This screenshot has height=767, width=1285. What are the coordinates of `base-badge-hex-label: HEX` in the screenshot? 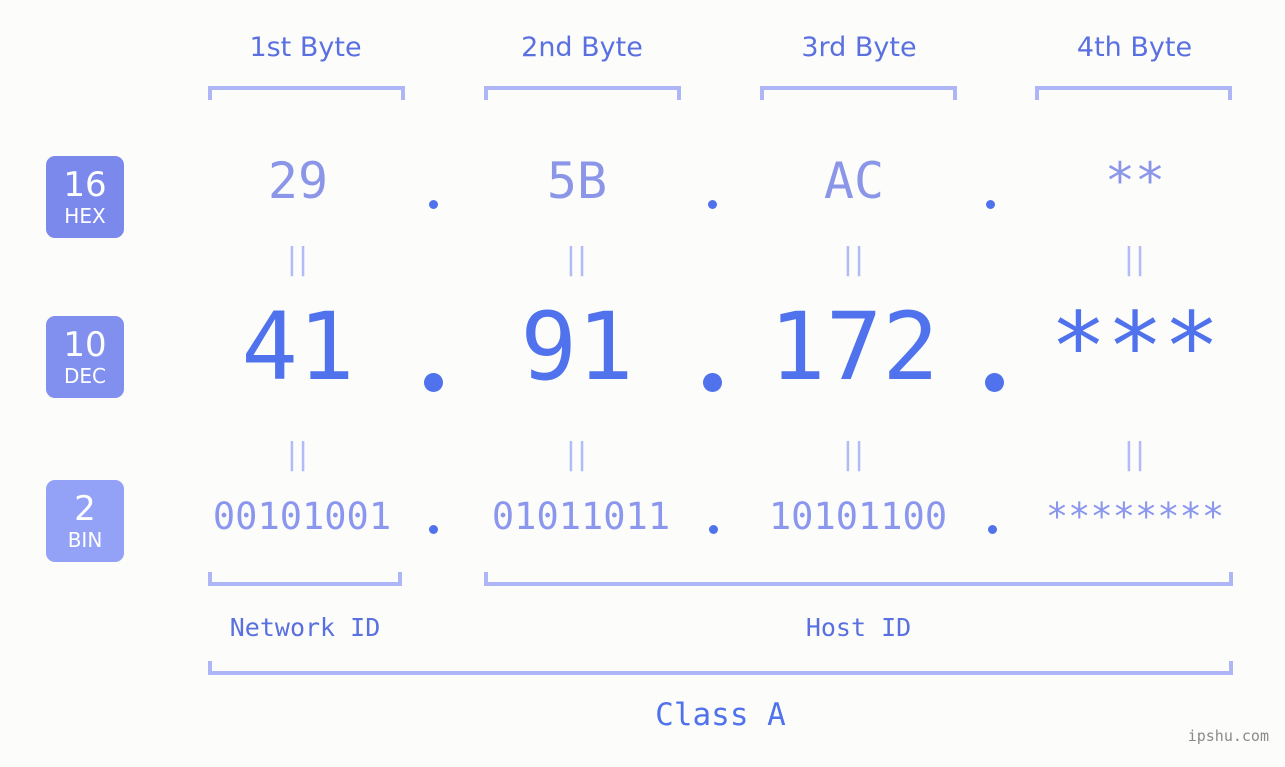 It's located at (85, 216).